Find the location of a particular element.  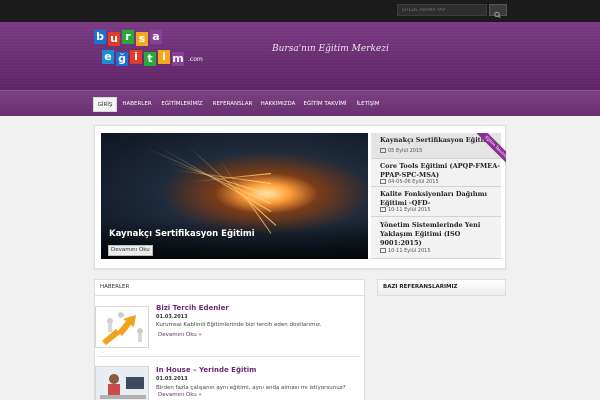

logo-suffix: .com is located at coordinates (195, 59).